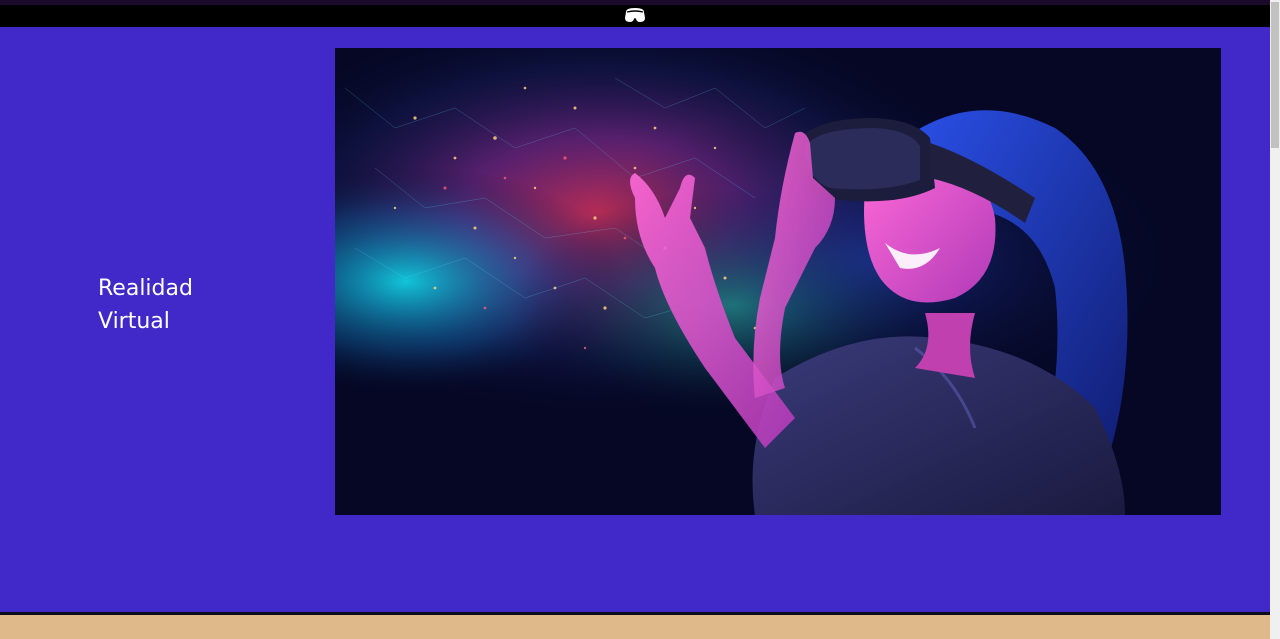  Describe the element at coordinates (168, 305) in the screenshot. I see `page-title: Realidad Virtual` at that location.